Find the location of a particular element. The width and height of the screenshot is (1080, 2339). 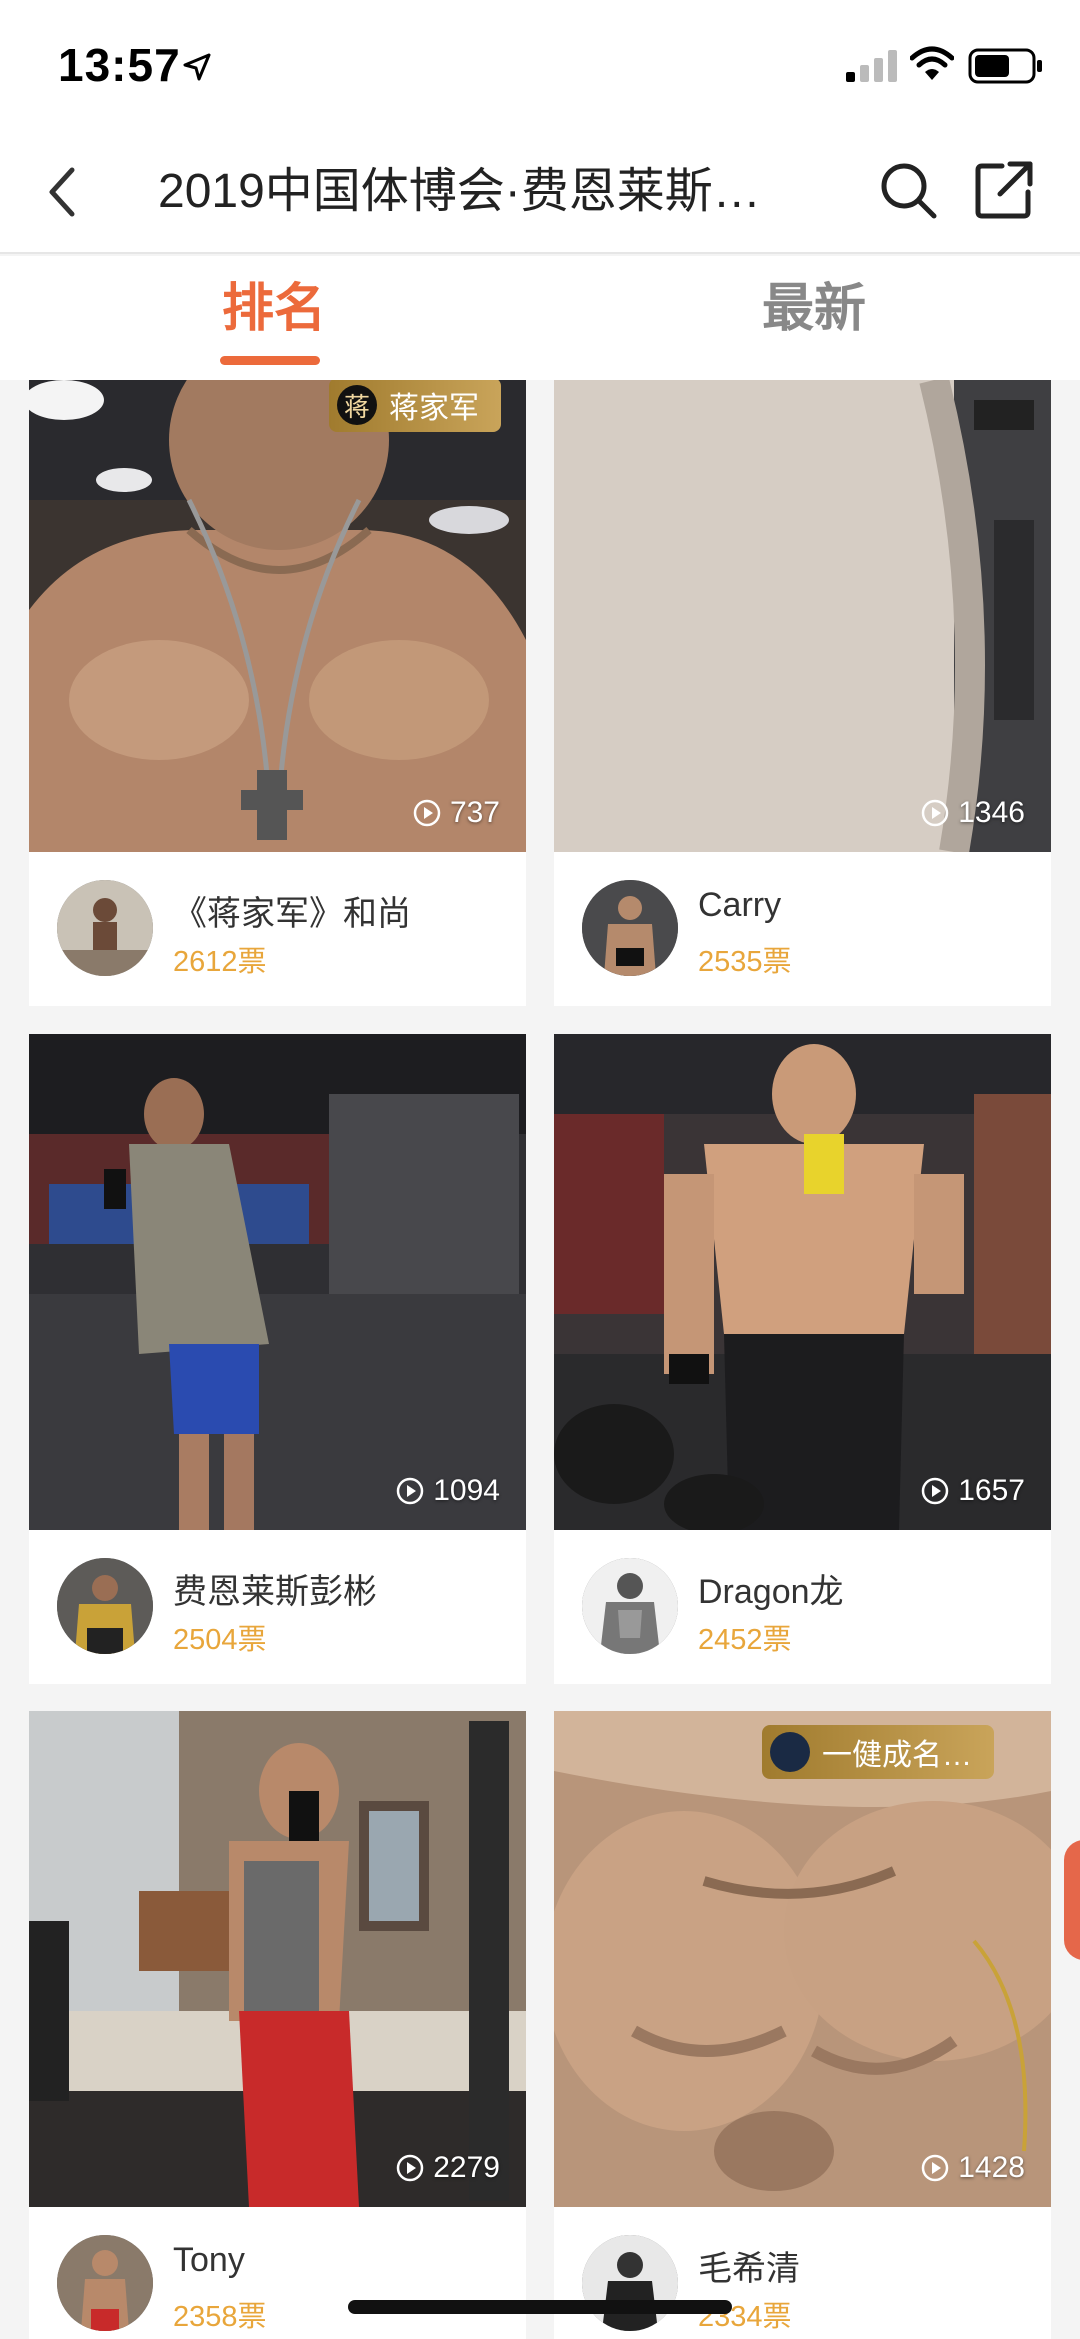

card-info: 《蒋家军》和尚 2612票 is located at coordinates (277, 929).